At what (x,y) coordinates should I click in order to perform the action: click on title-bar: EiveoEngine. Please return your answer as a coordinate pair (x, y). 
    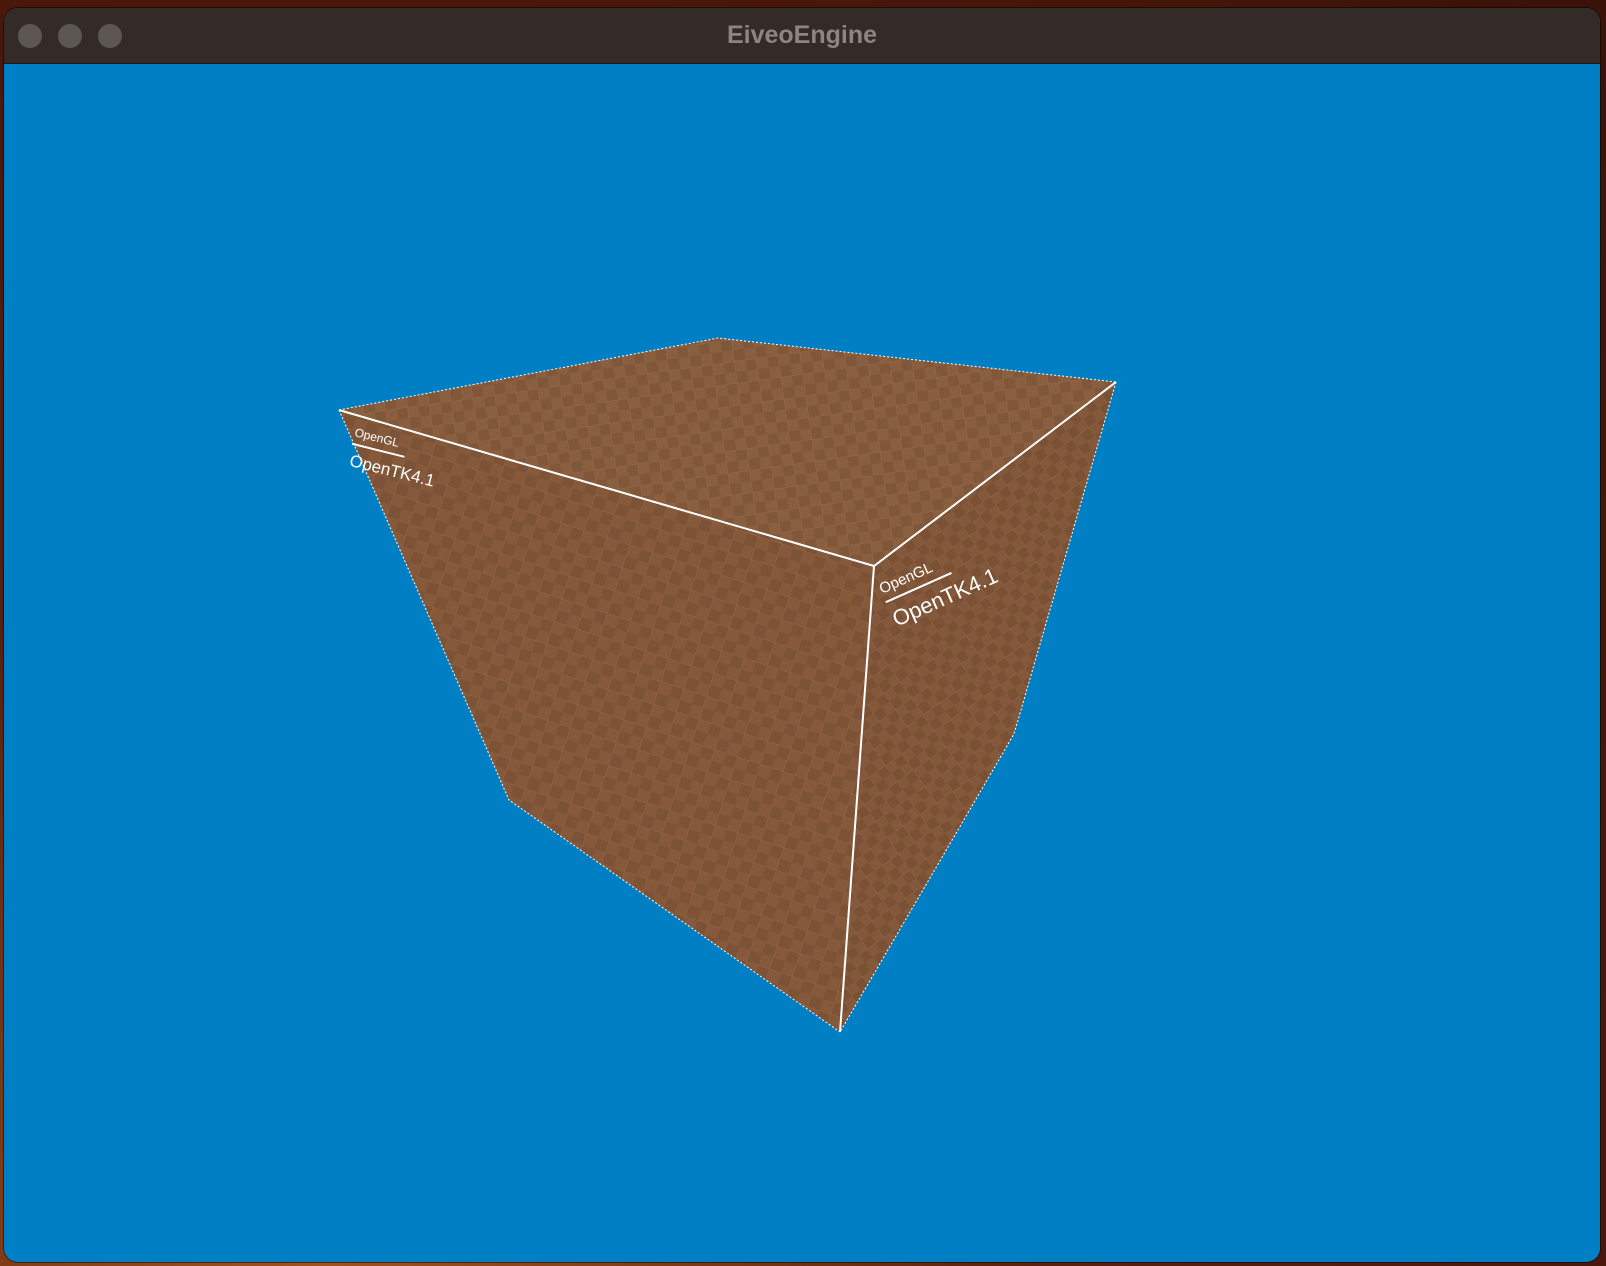
    Looking at the image, I should click on (802, 36).